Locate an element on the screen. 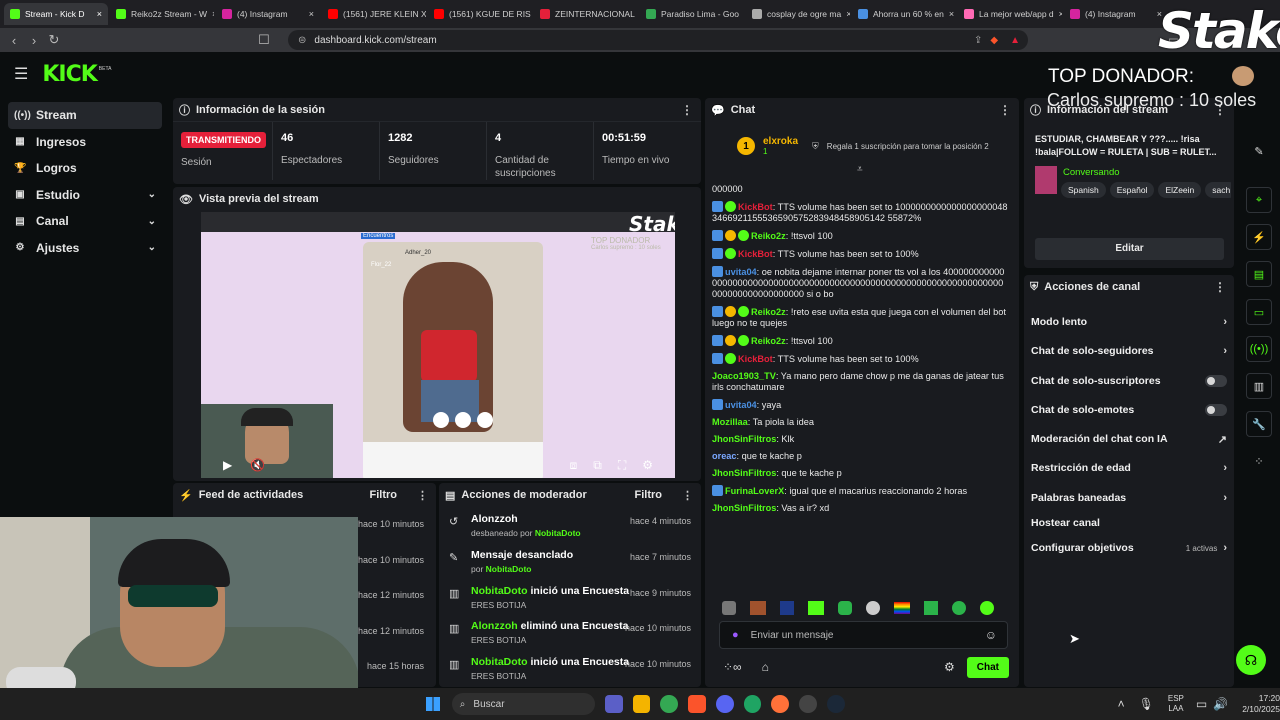 The width and height of the screenshot is (1280, 720). support-button: ☊ is located at coordinates (1251, 660).